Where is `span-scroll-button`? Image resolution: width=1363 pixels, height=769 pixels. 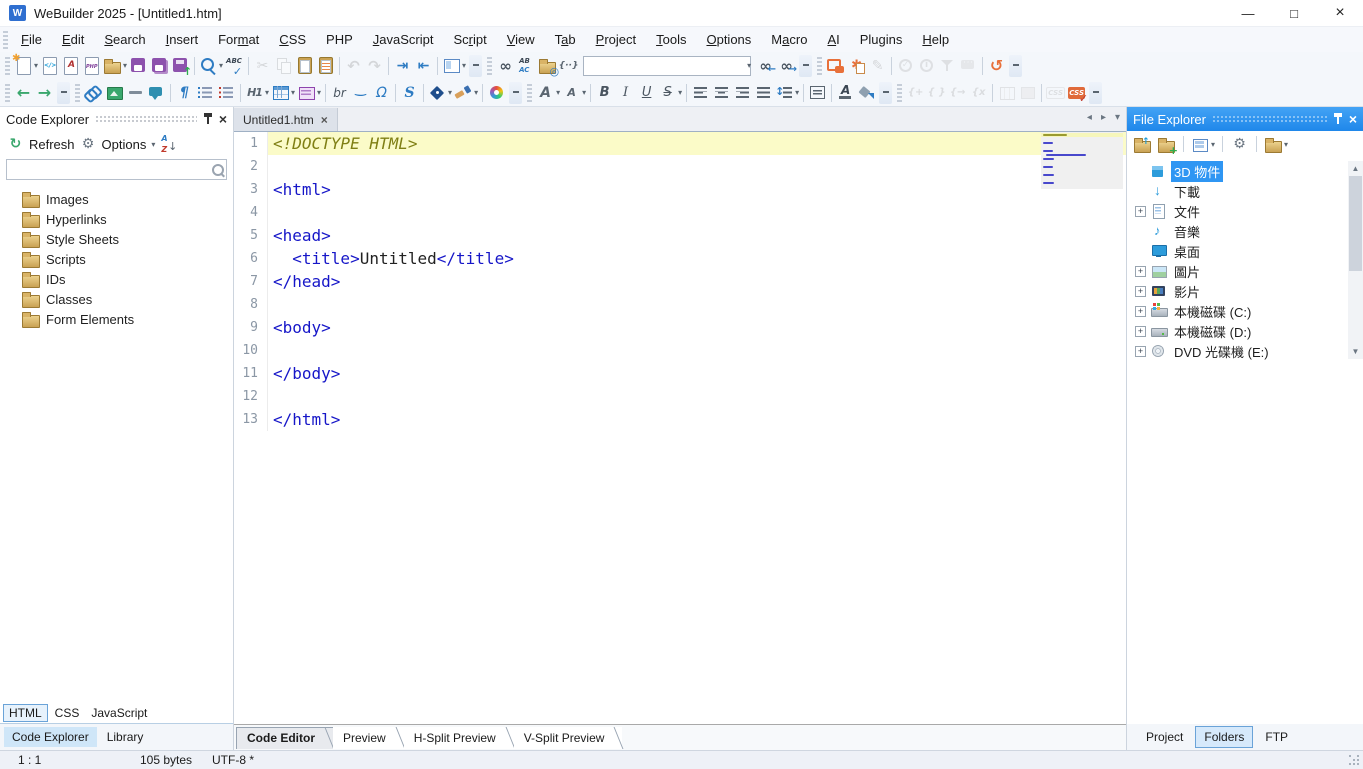 span-scroll-button is located at coordinates (409, 93).